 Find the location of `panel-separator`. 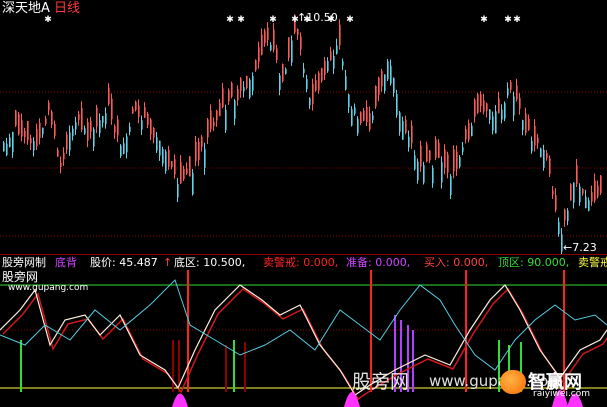

panel-separator is located at coordinates (303, 254).